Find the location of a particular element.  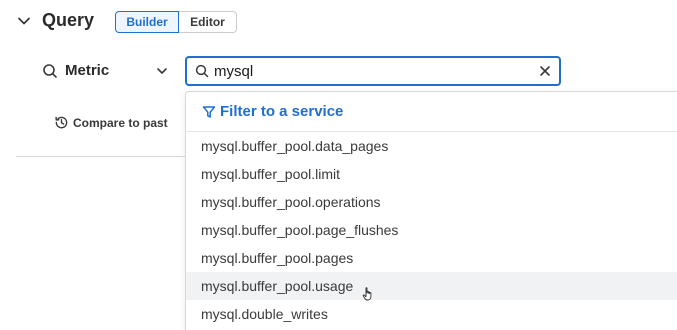

mode-toggle: Builder Editor is located at coordinates (176, 22).